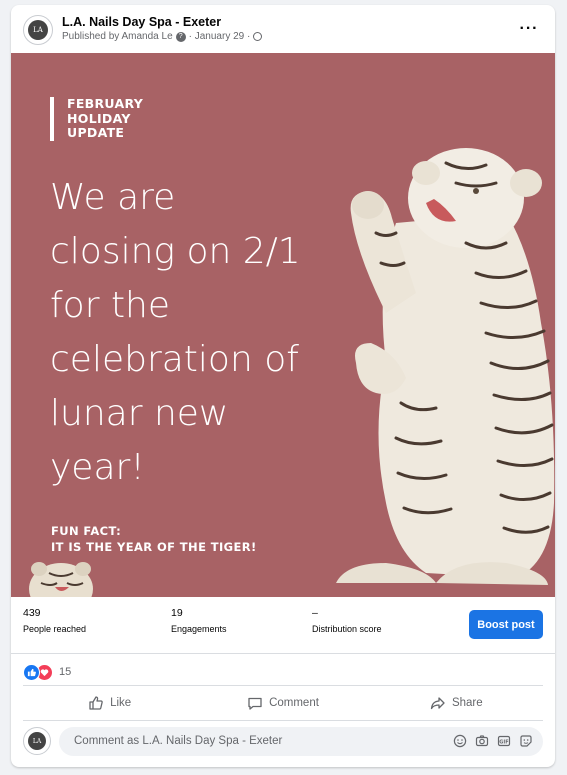 This screenshot has height=775, width=567. Describe the element at coordinates (526, 741) in the screenshot. I see `sticker-icon` at that location.